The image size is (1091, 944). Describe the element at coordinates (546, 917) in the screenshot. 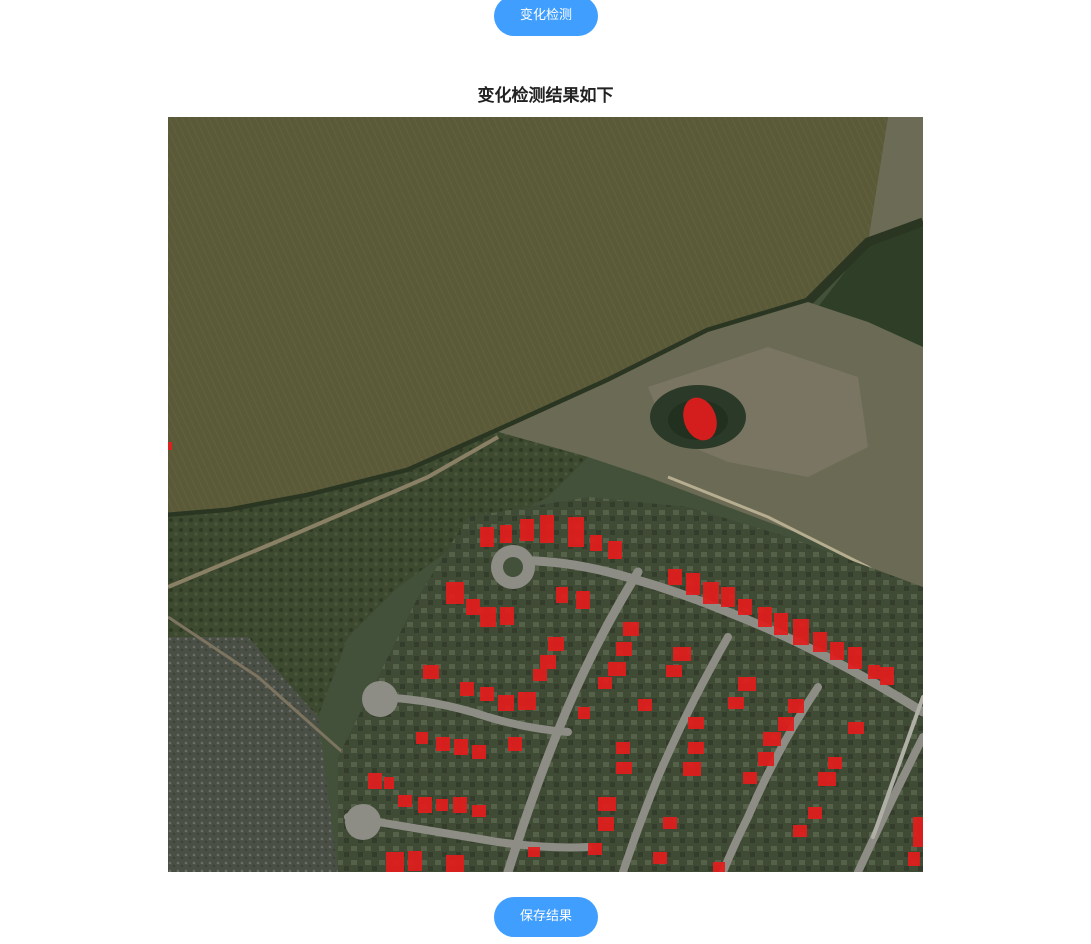

I see `save-result-button: 保存结果` at that location.